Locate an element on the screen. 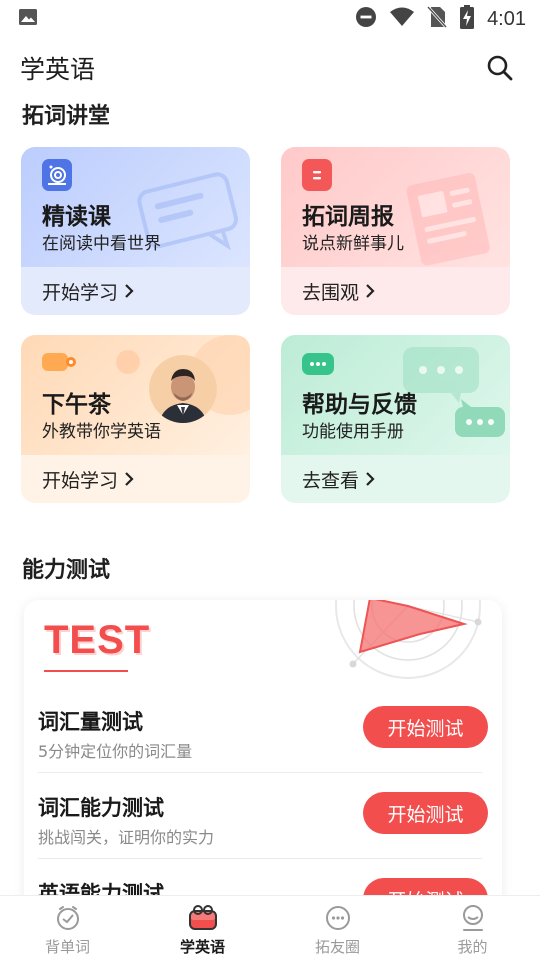 Image resolution: width=540 pixels, height=960 pixels. card-intensive-reading: 开始学习 精读课 在阅读中看世界 is located at coordinates (135, 231).